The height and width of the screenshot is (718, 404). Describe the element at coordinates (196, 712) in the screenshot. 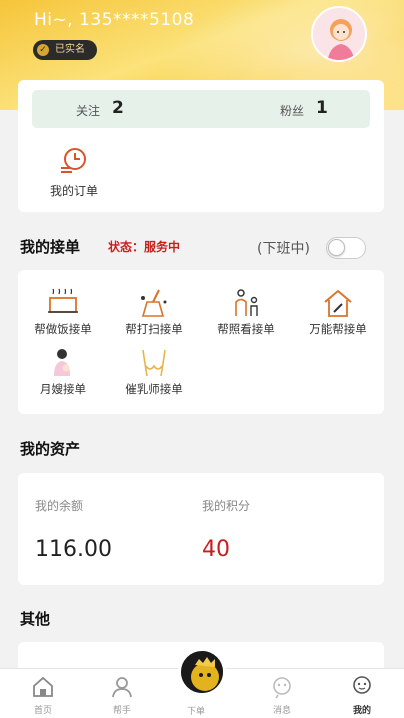

I see `tab-place-order-label: 下单` at that location.